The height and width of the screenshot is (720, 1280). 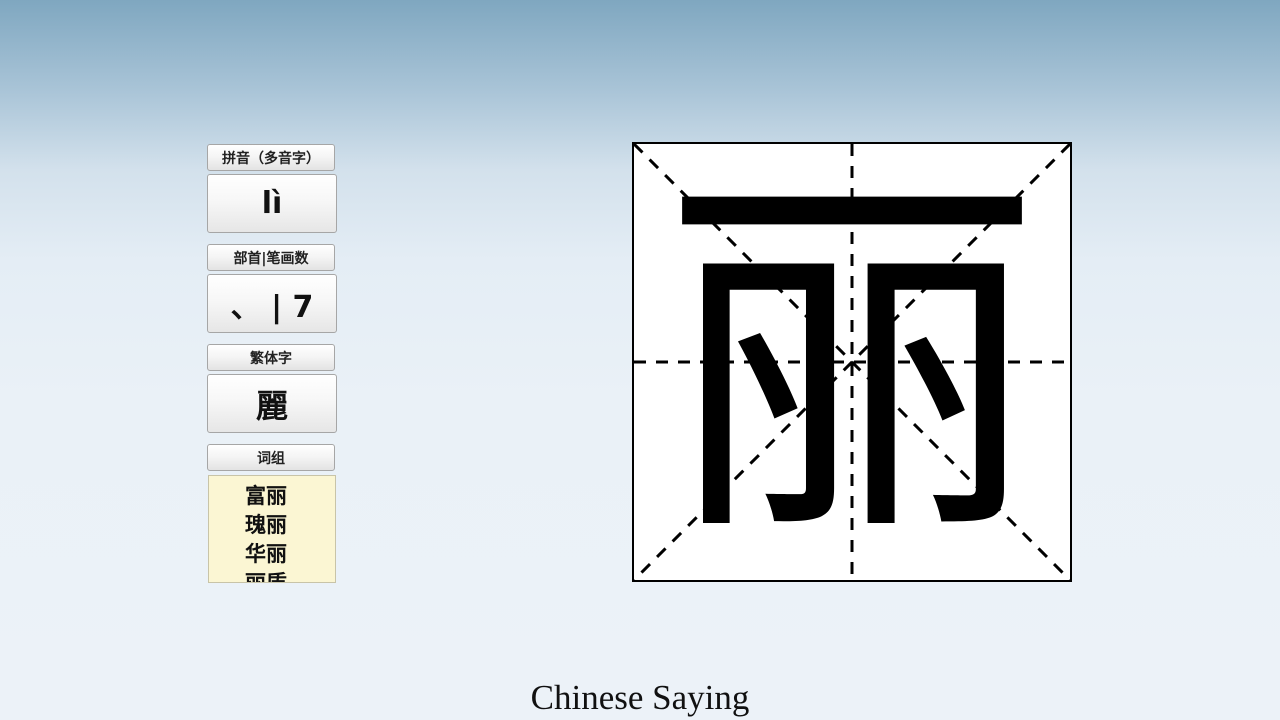 I want to click on list-item: 丽质, so click(x=290, y=575).